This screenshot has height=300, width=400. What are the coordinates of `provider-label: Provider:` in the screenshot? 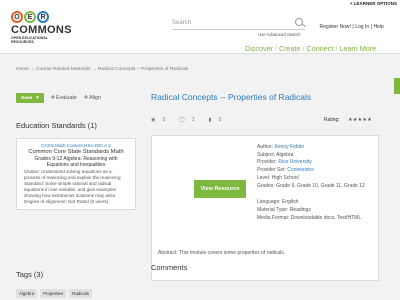 It's located at (267, 162).